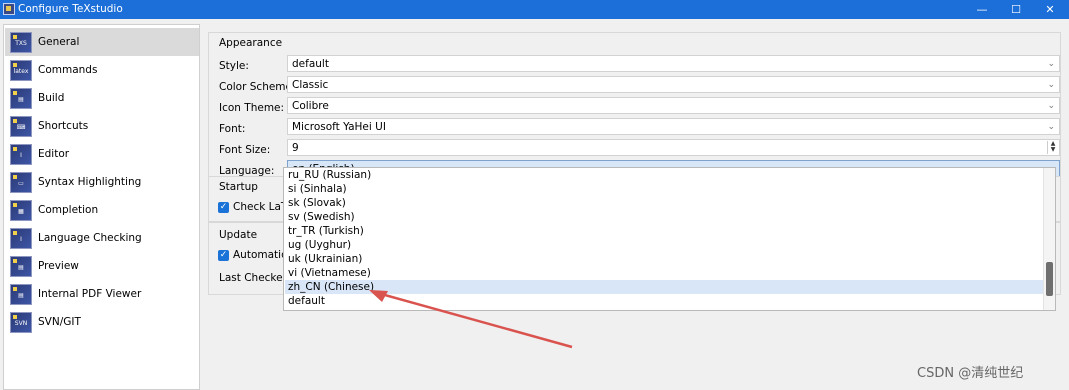 The width and height of the screenshot is (1069, 390). Describe the element at coordinates (319, 245) in the screenshot. I see `language-option: ug (Uyghur)` at that location.